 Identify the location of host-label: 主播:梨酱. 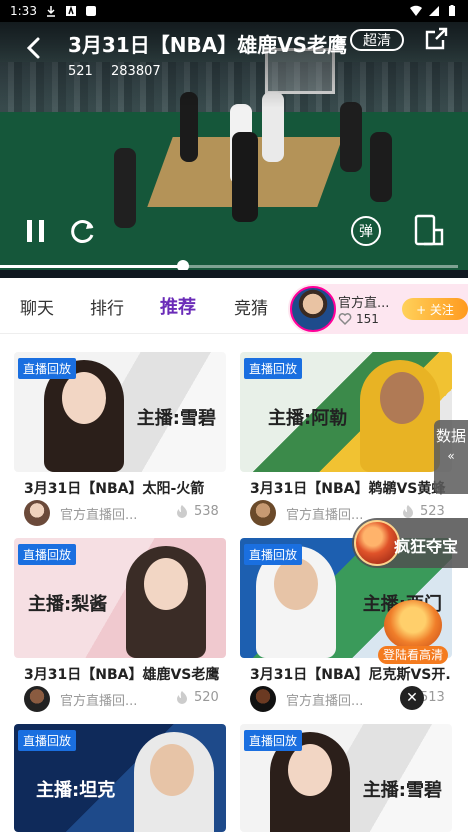
(68, 604).